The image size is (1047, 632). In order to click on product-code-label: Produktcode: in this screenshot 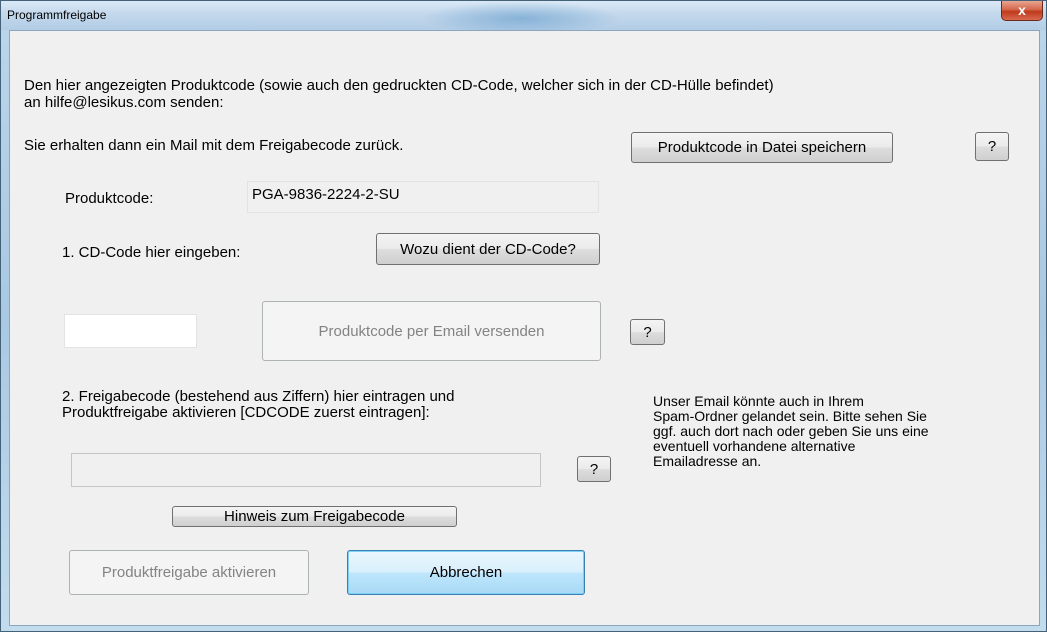, I will do `click(109, 198)`.